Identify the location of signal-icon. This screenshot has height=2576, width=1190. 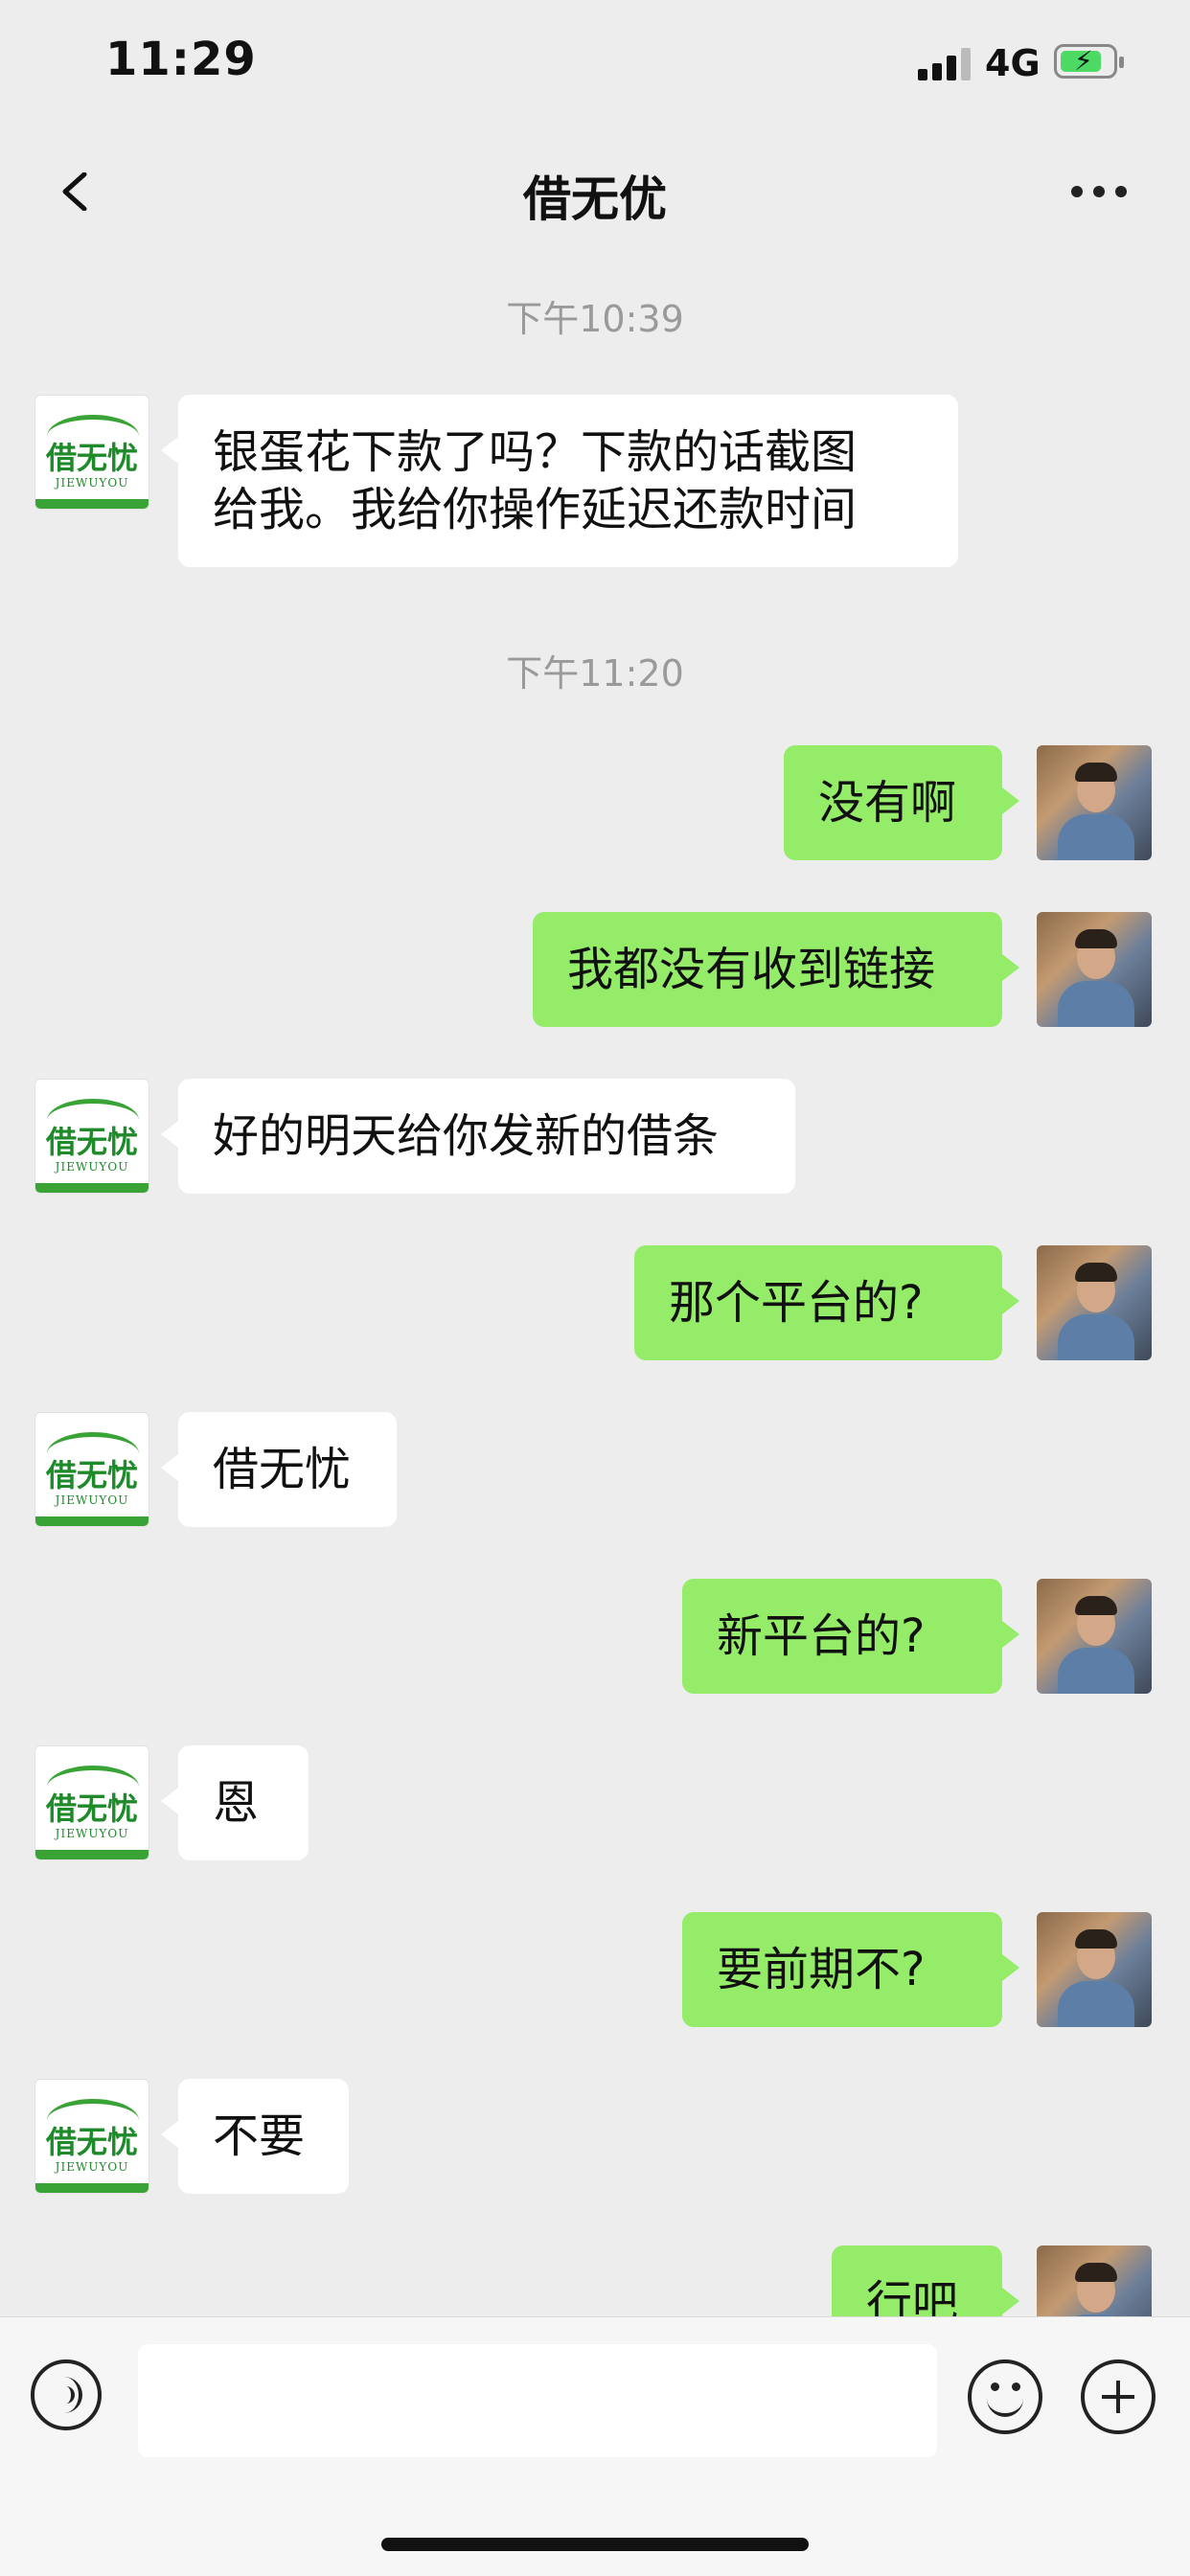
(945, 64).